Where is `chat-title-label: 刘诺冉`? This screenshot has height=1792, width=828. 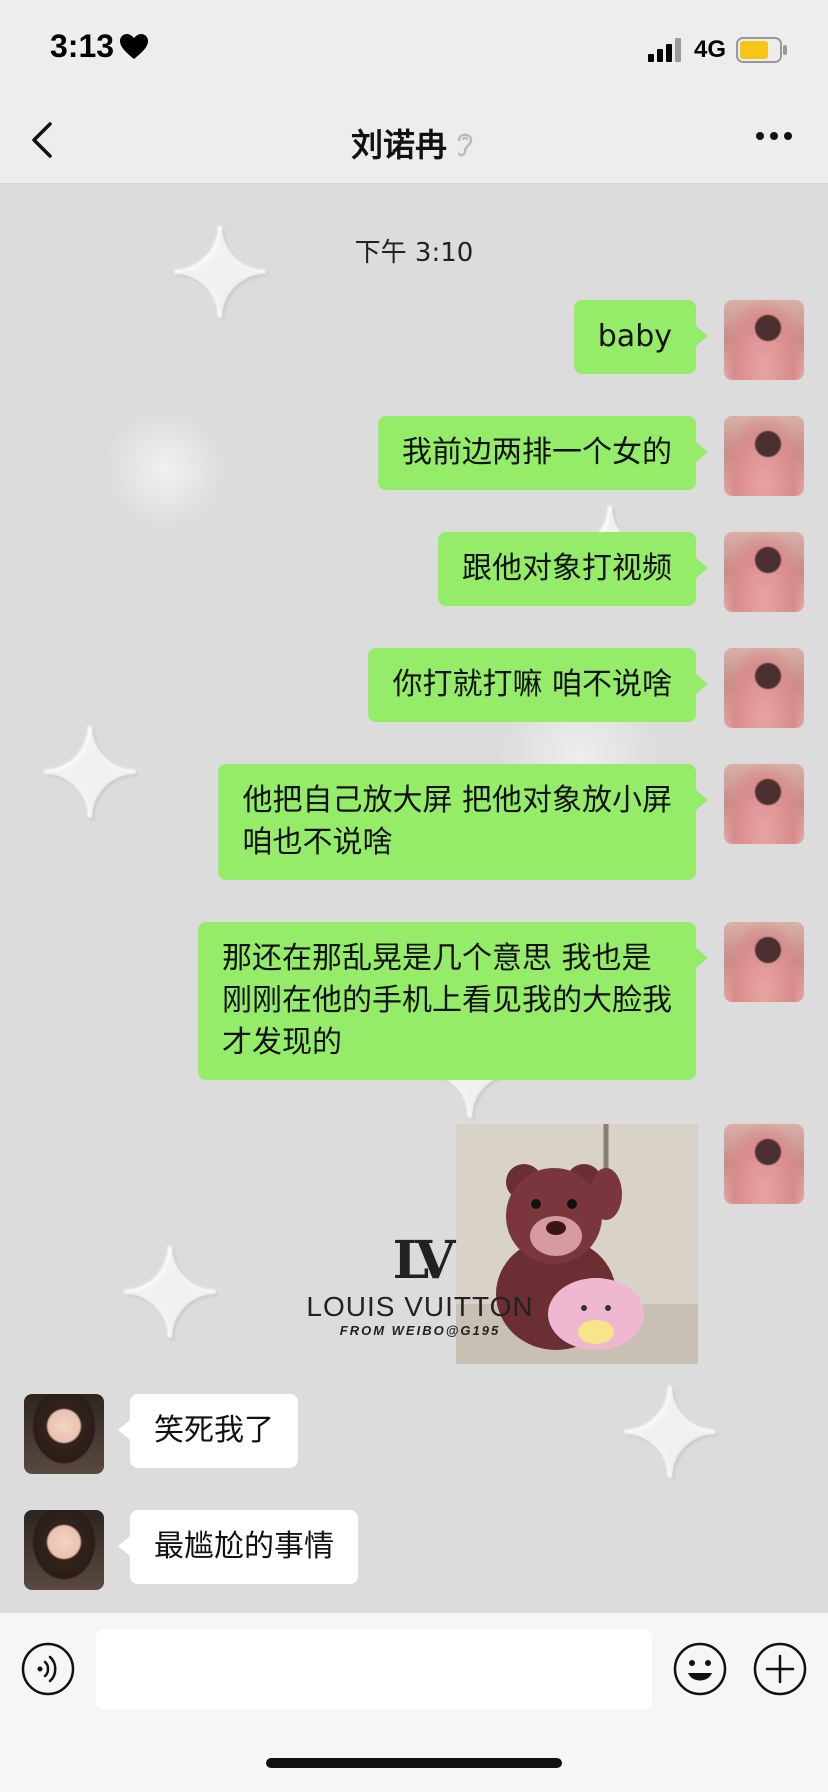
chat-title-label: 刘诺冉 is located at coordinates (398, 145).